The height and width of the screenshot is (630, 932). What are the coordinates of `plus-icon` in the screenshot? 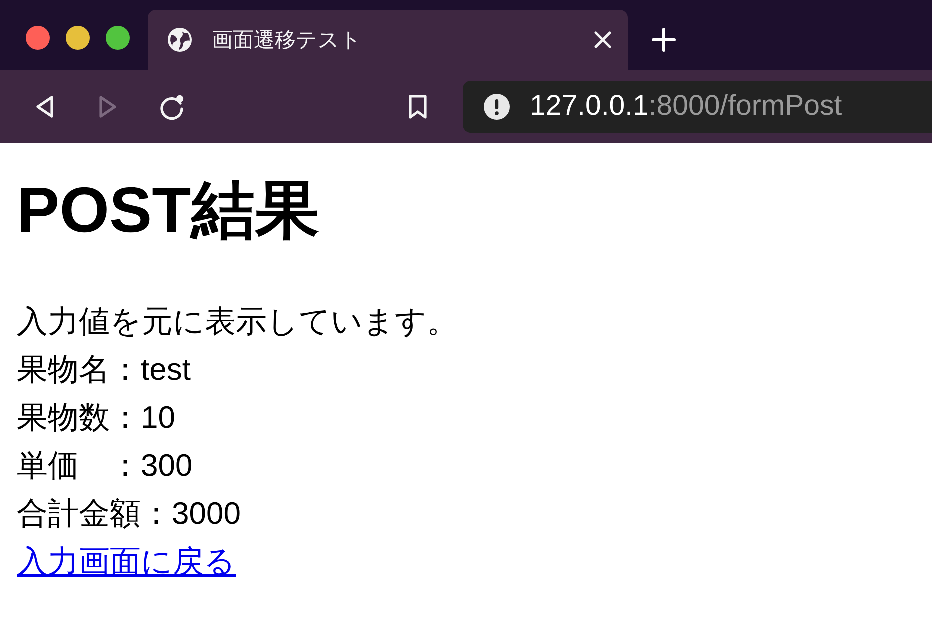 It's located at (664, 40).